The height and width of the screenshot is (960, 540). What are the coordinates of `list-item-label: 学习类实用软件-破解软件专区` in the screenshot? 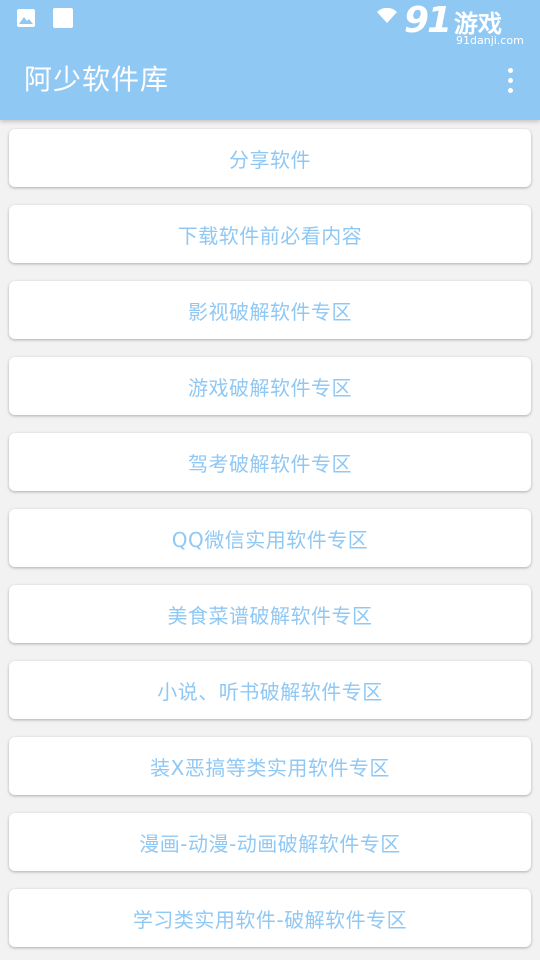 It's located at (270, 919).